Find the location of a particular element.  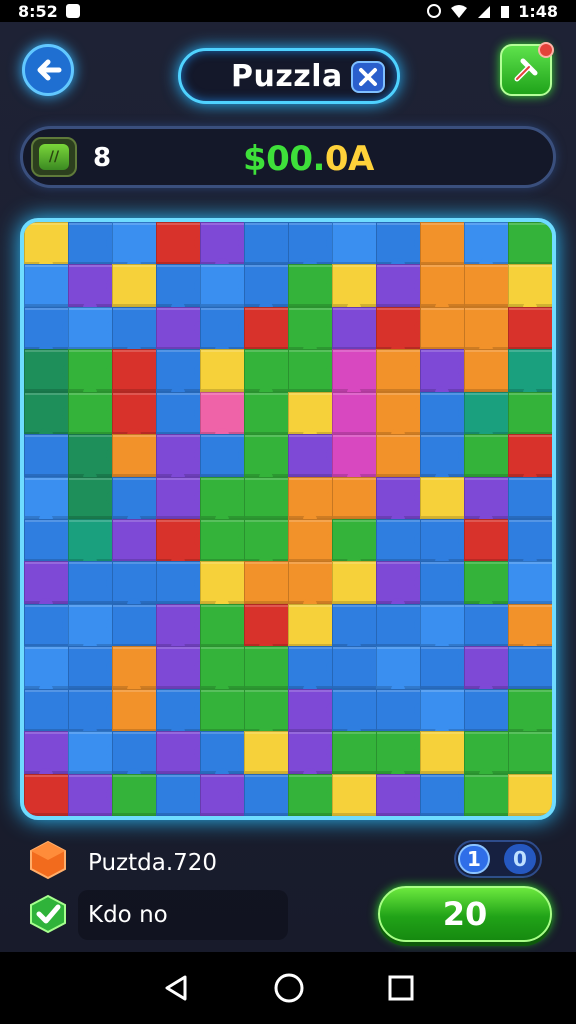

money-display-part: 0A is located at coordinates (349, 159).